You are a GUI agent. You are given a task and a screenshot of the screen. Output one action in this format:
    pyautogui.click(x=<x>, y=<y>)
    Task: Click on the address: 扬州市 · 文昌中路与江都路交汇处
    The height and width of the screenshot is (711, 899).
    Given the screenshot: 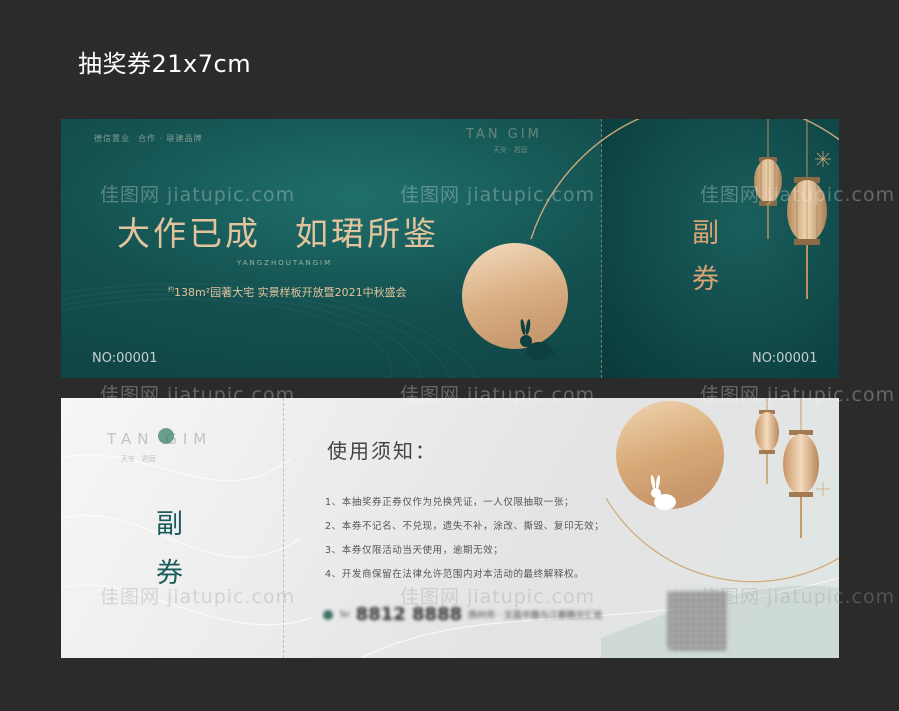 What is the action you would take?
    pyautogui.click(x=535, y=616)
    